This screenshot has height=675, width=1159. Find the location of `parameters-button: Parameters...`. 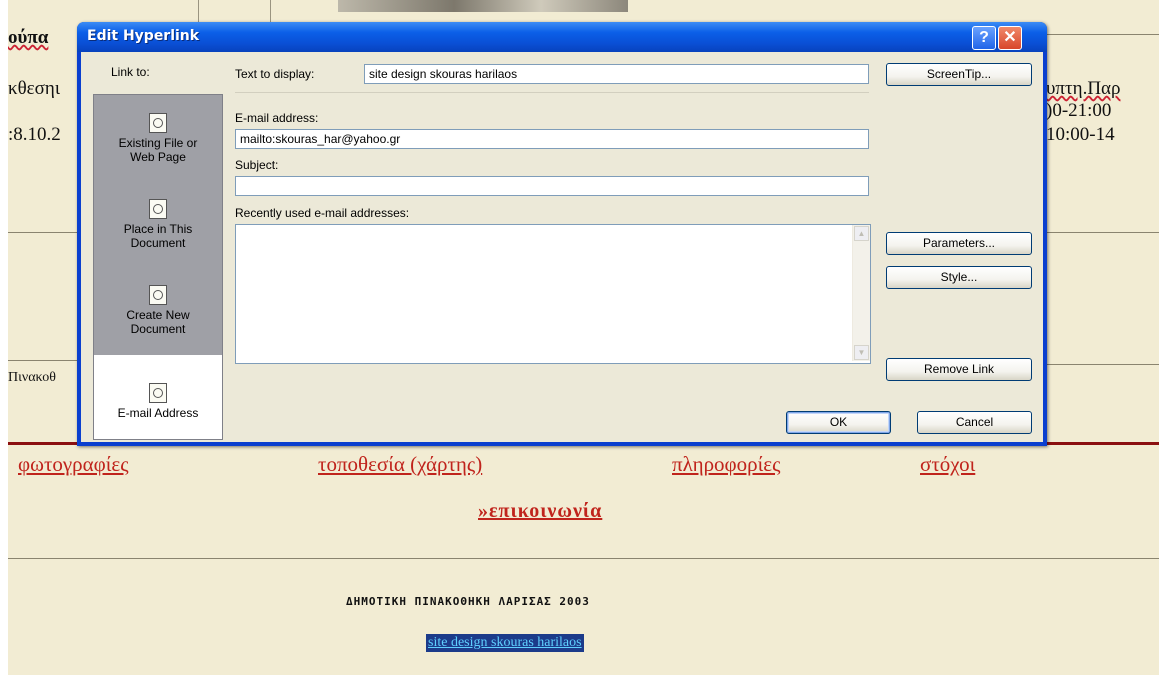

parameters-button: Parameters... is located at coordinates (959, 243).